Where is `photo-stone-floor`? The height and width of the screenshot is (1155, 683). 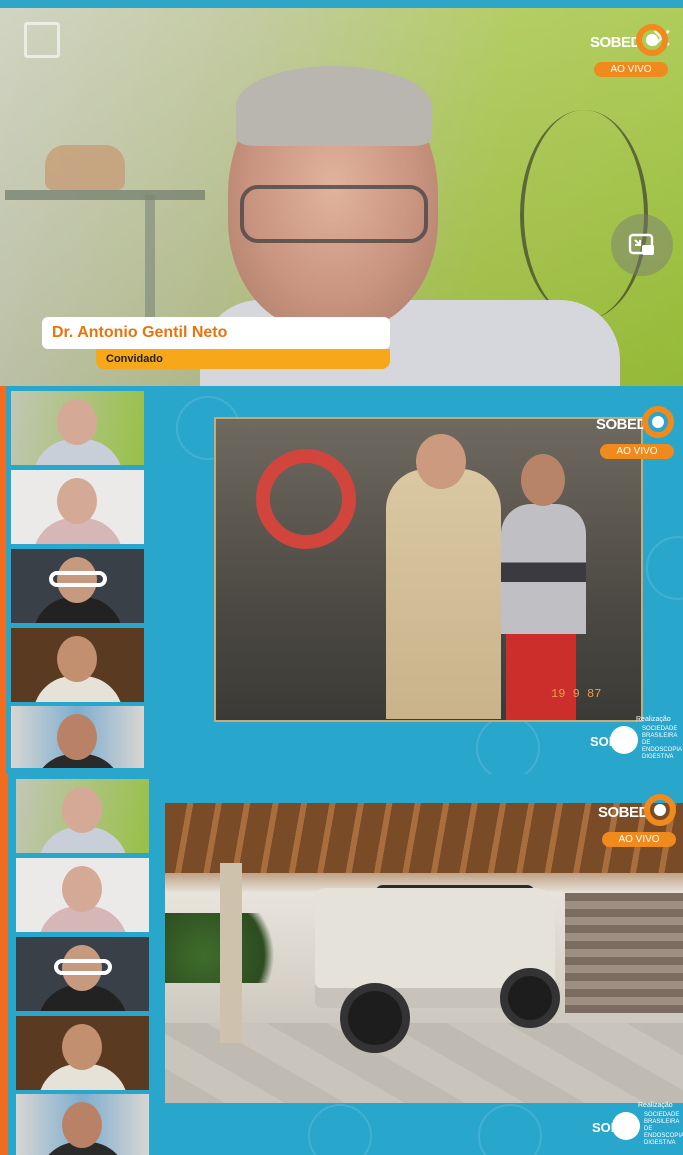 photo-stone-floor is located at coordinates (424, 1063).